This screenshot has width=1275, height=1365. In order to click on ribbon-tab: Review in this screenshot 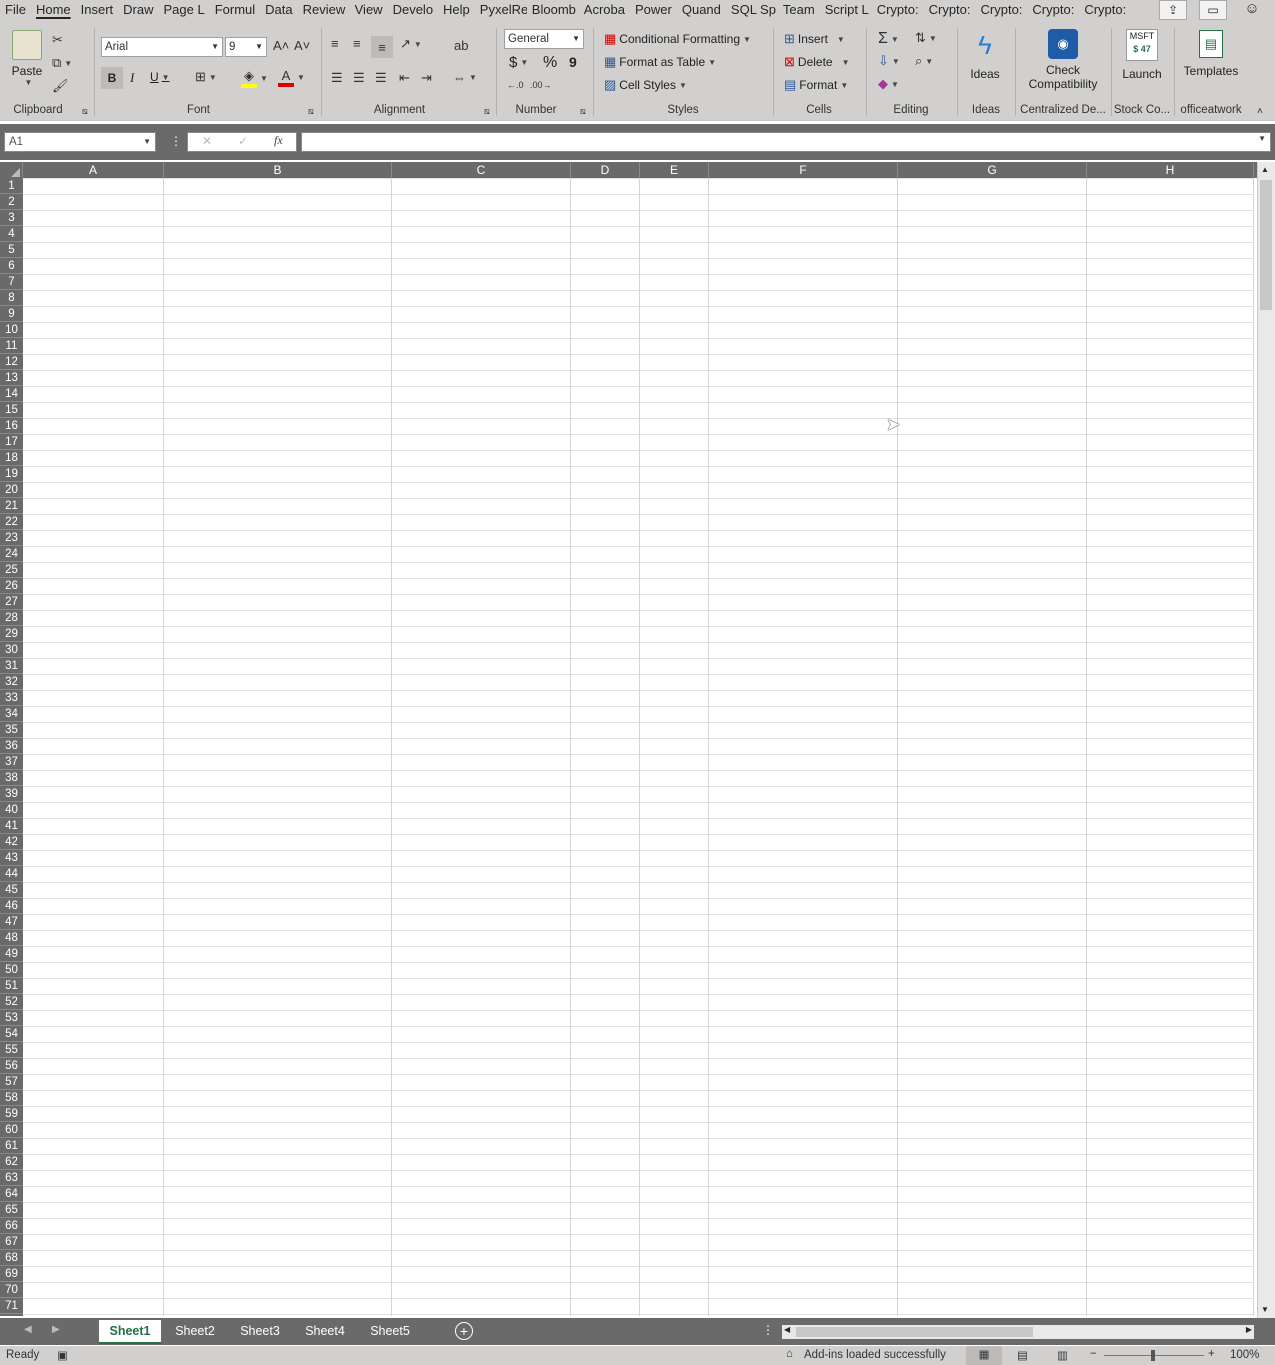, I will do `click(324, 10)`.